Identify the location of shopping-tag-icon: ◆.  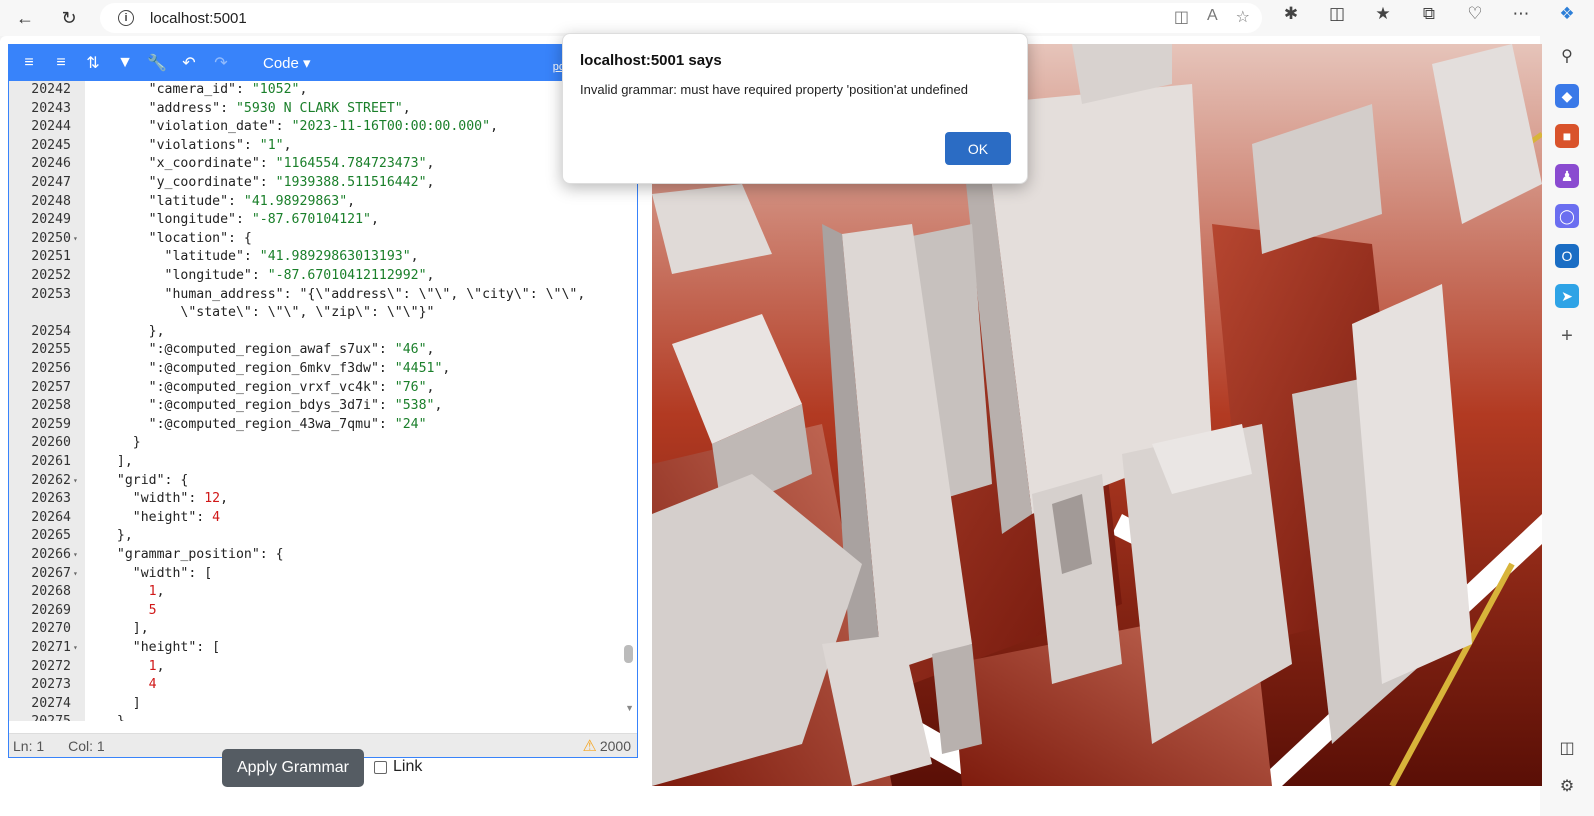
(1567, 96).